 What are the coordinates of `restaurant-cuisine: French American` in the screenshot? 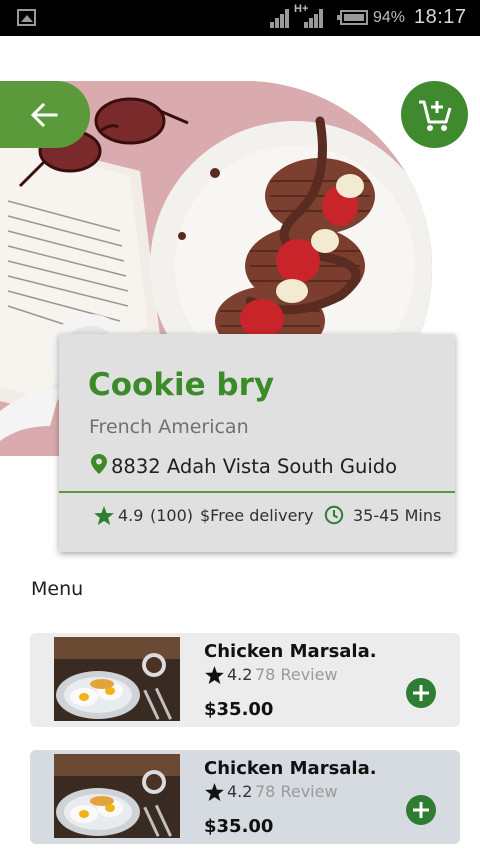 It's located at (169, 427).